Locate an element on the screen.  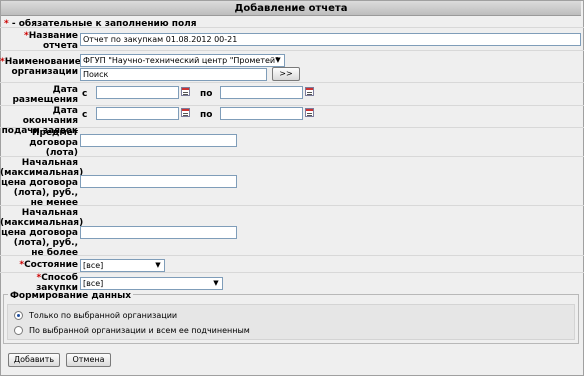
placement-date-row: Дата размещения с по is located at coordinates (292, 93).